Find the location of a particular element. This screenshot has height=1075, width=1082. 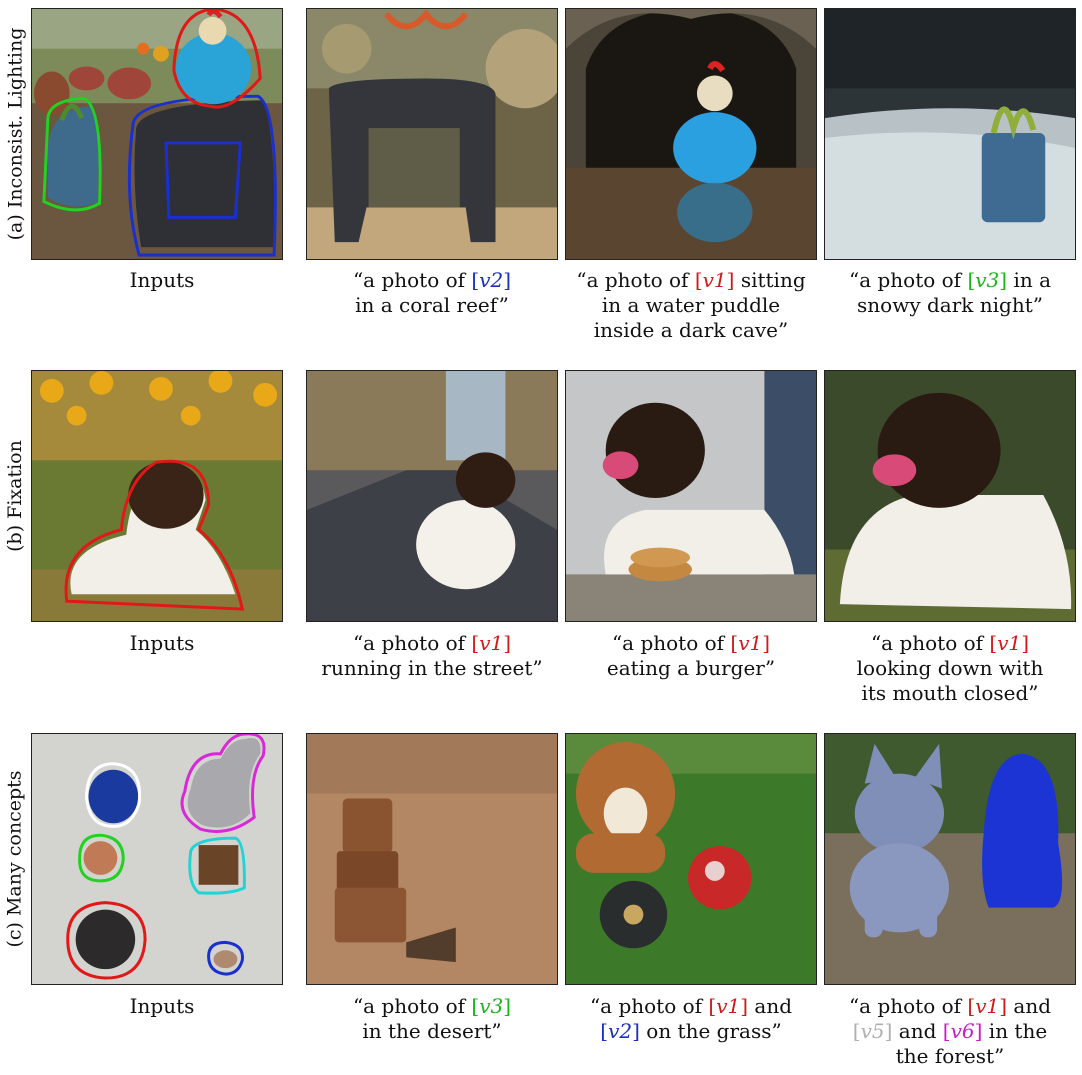

caption-a-3: “a photo of [v3] in a snowy dark night” is located at coordinates (950, 292).